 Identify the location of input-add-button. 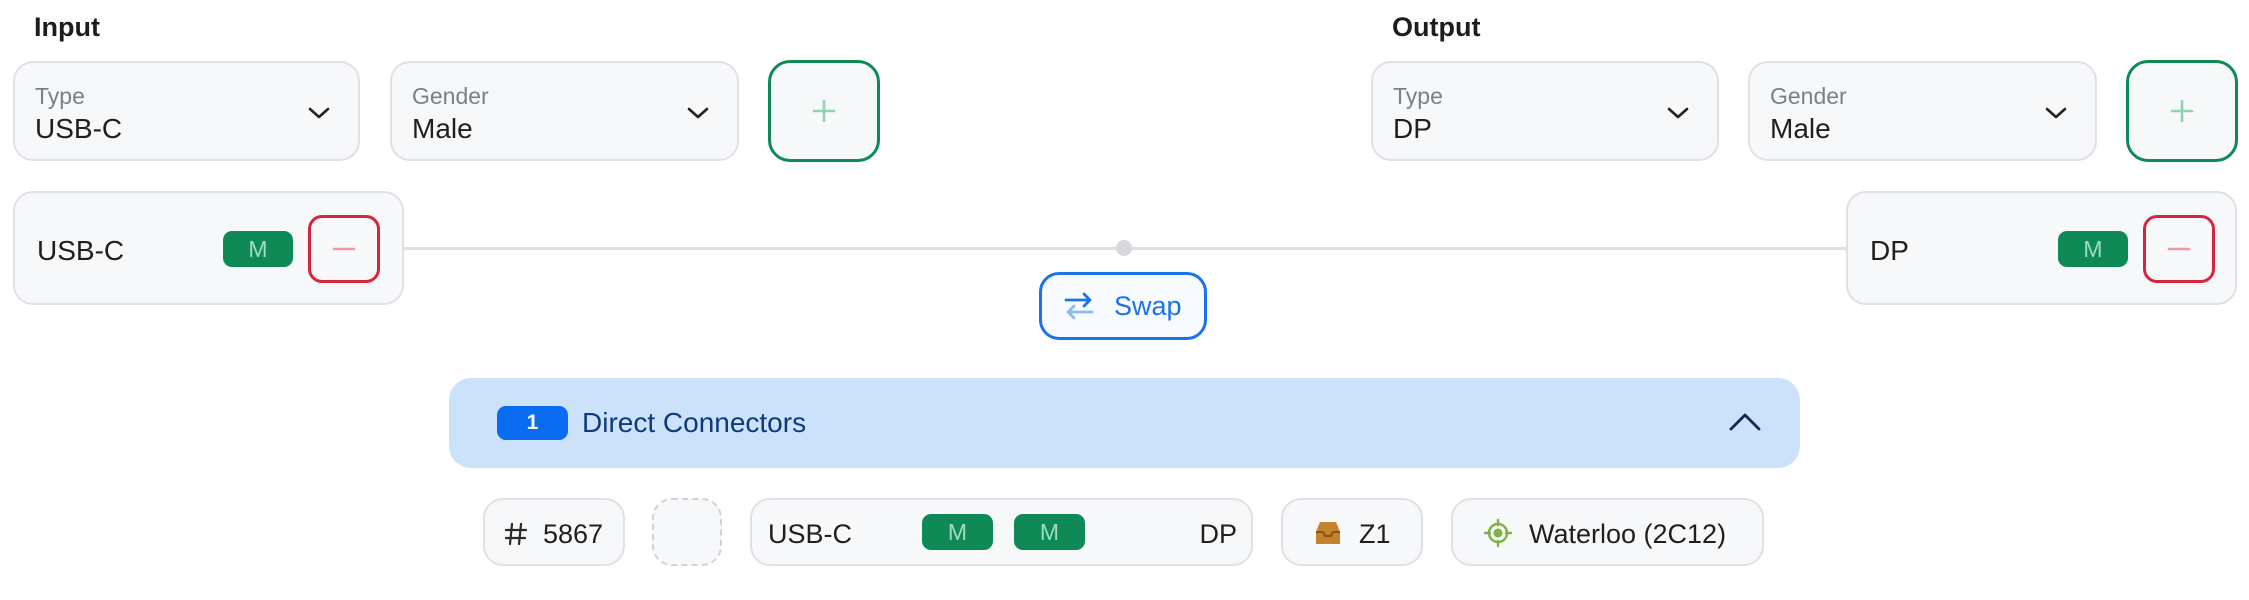
(824, 111).